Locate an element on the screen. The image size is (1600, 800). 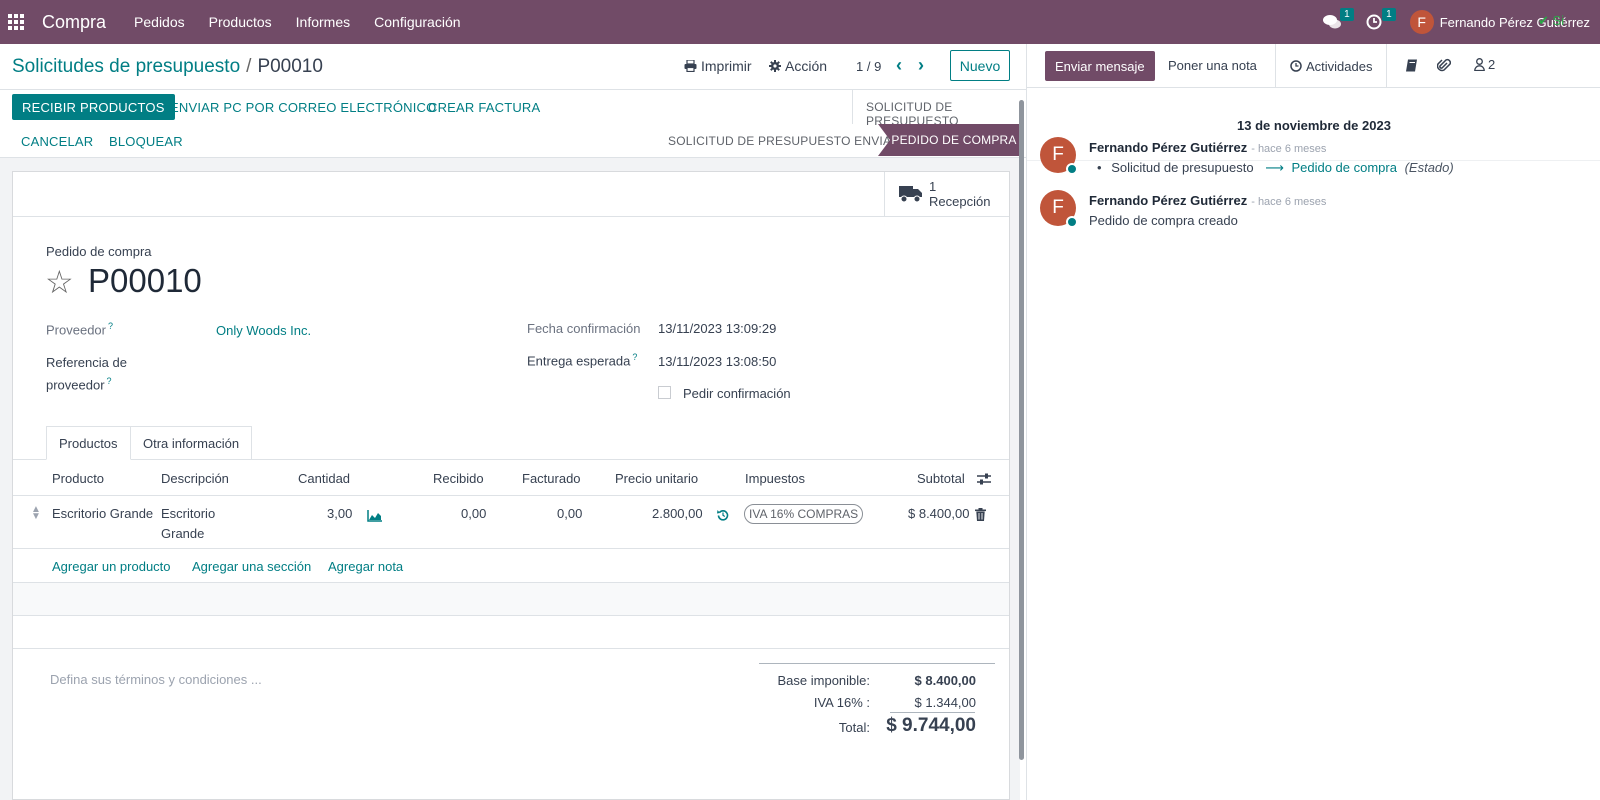
reset-price-icon is located at coordinates (723, 515).